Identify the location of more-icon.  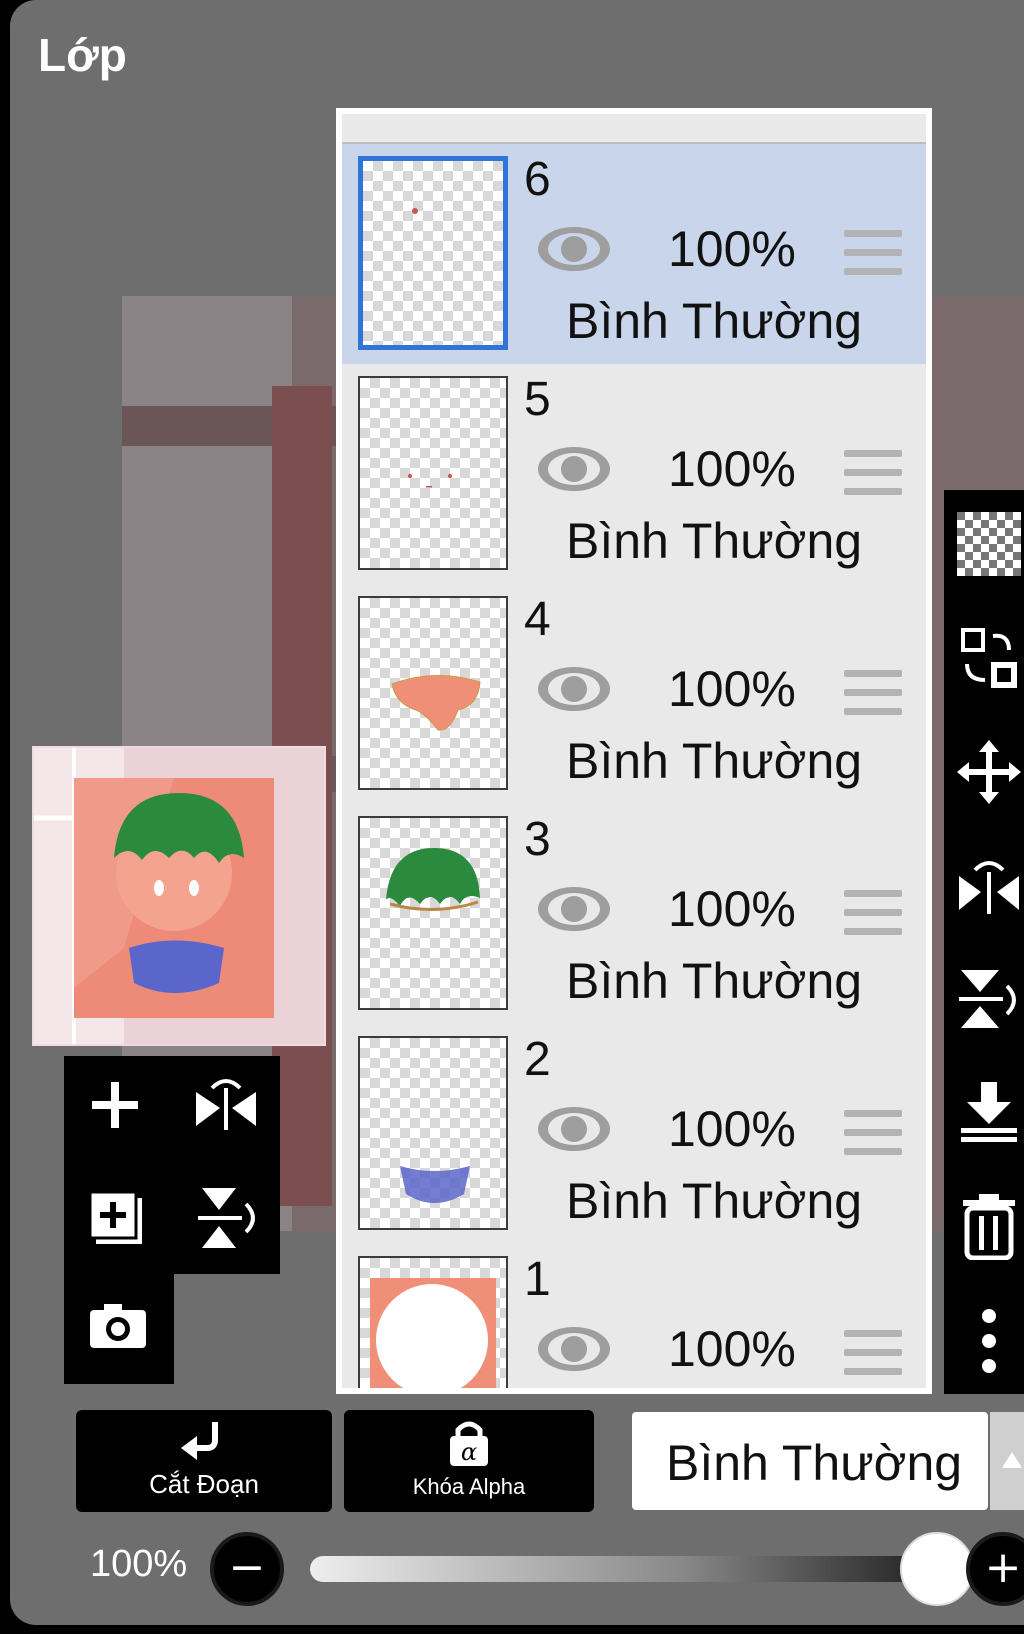
(984, 1341).